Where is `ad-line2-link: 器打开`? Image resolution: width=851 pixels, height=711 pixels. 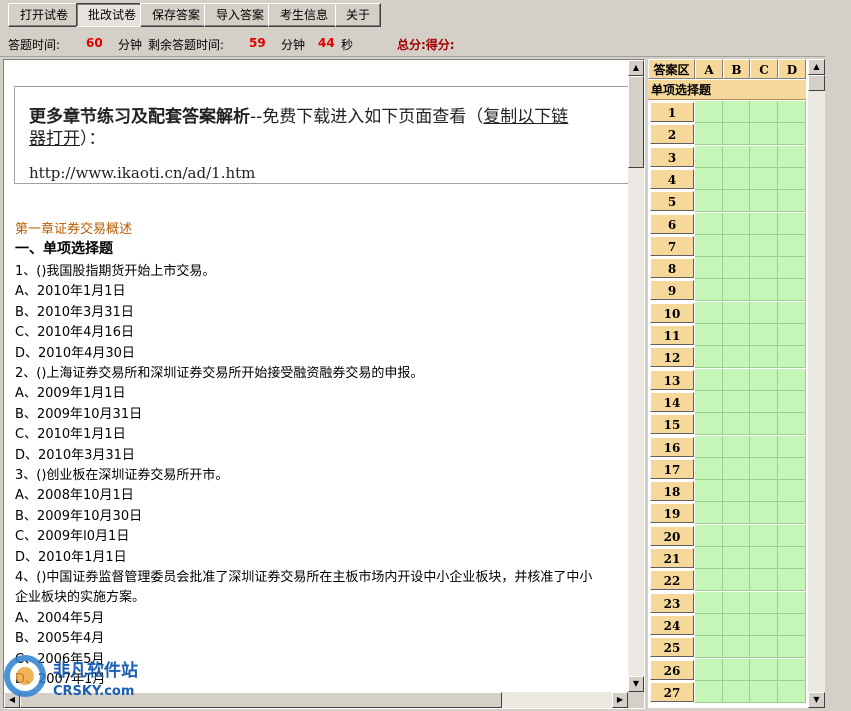 ad-line2-link: 器打开 is located at coordinates (54, 139).